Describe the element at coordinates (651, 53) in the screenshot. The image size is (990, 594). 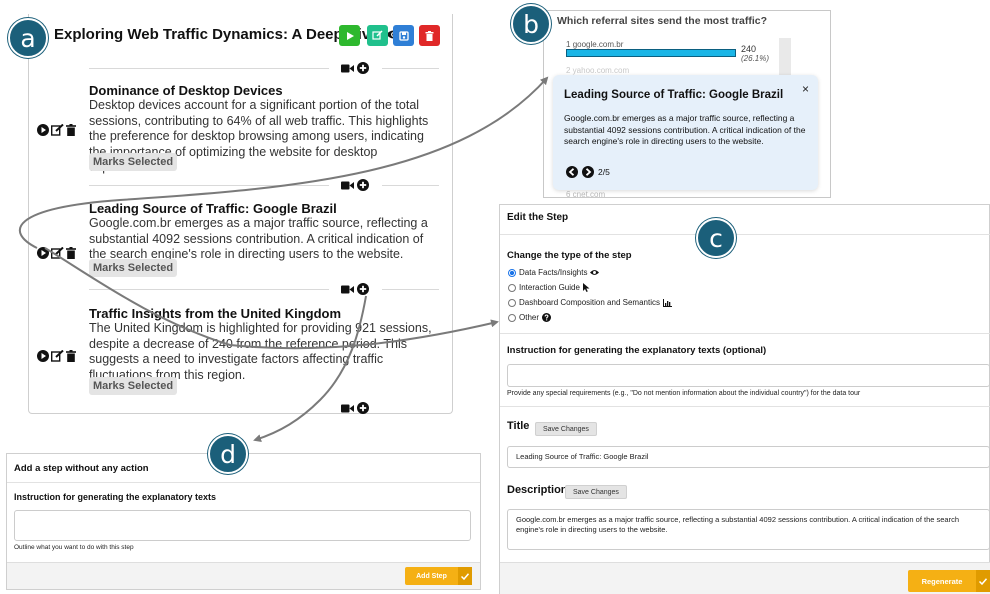
I see `referral-bar` at that location.